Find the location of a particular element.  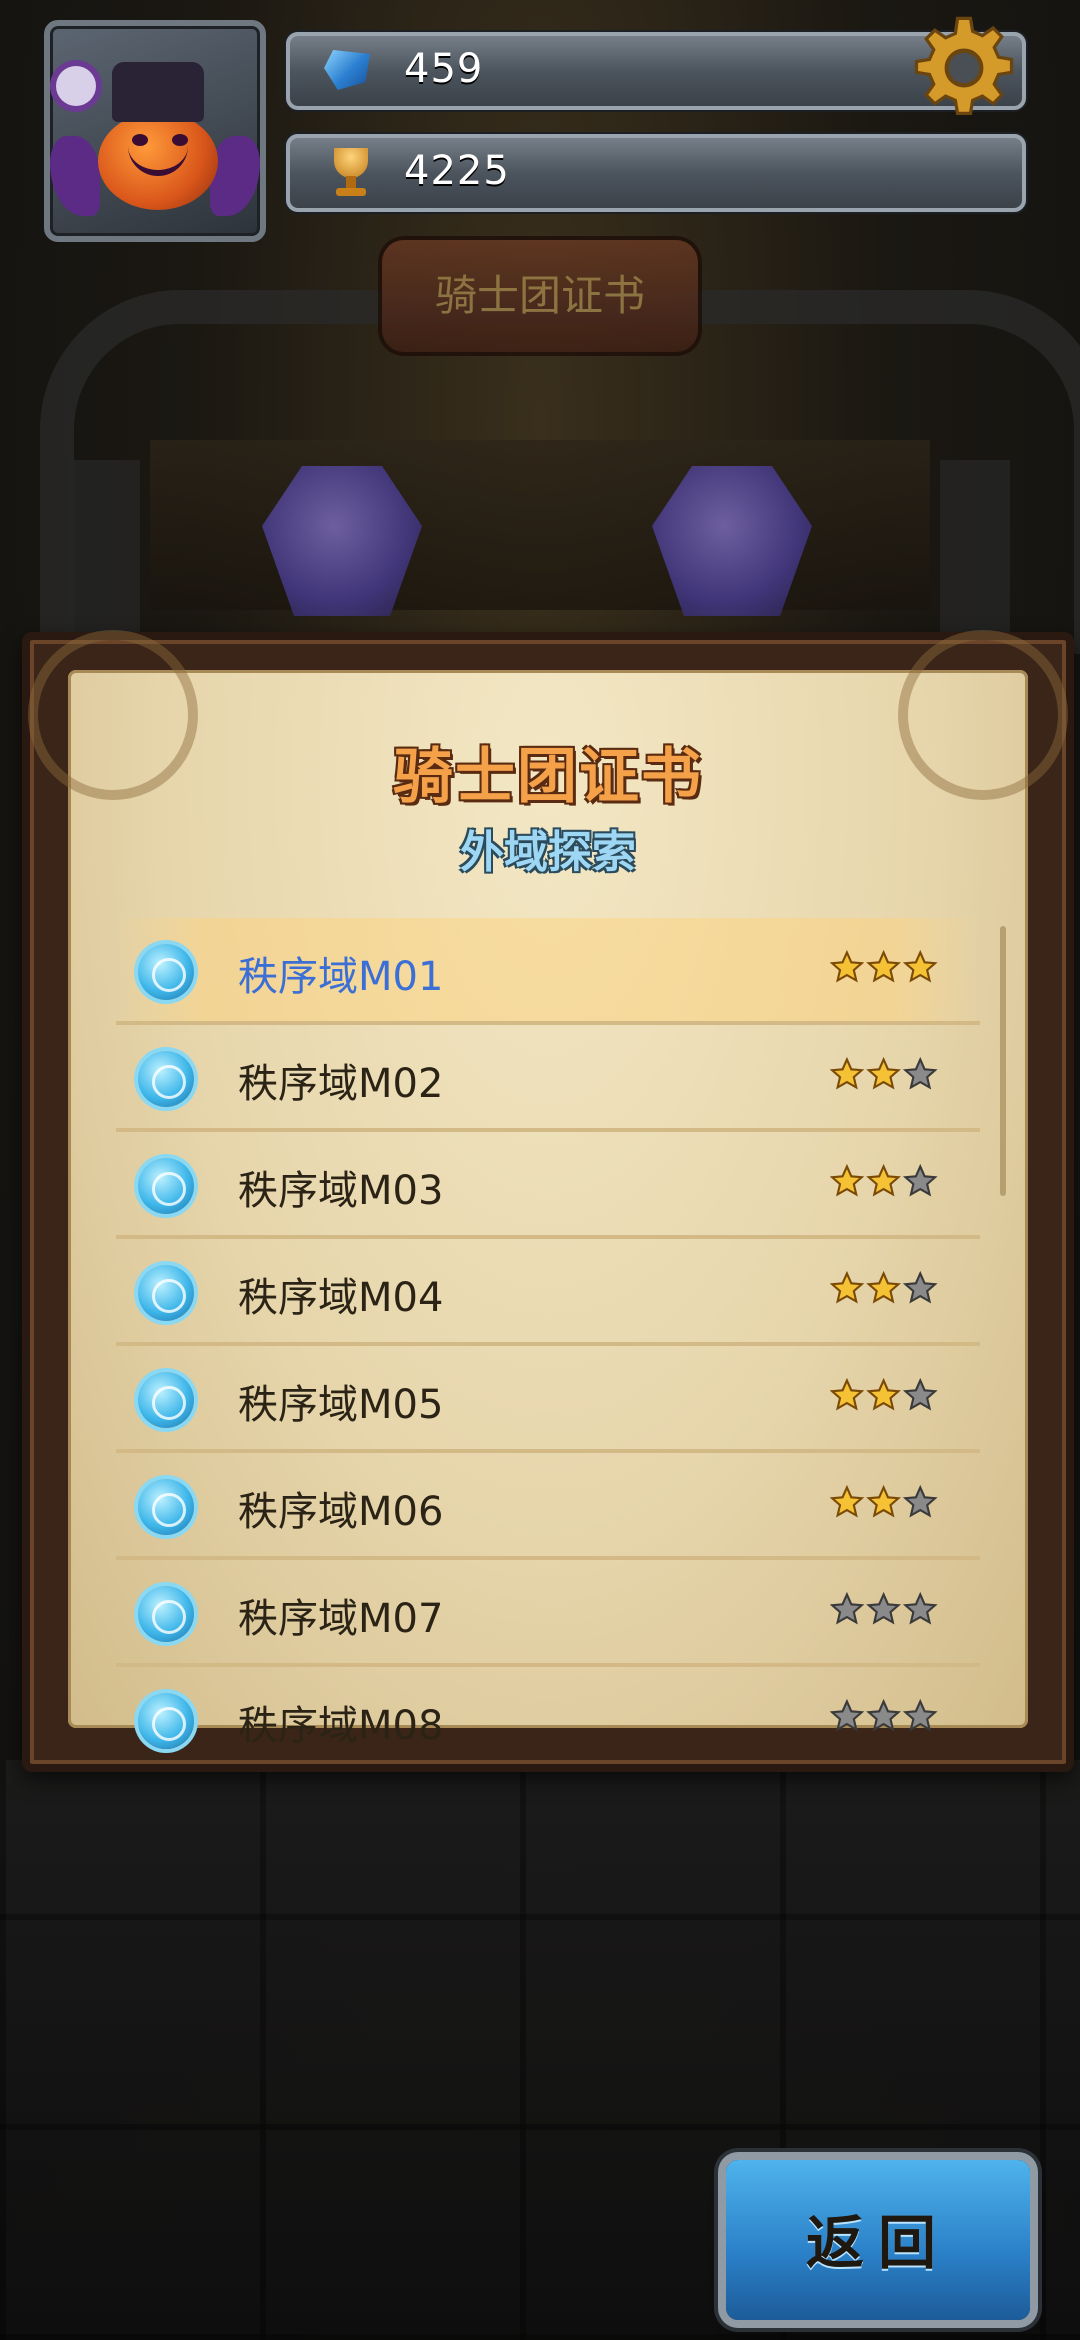

gem-count: 459 is located at coordinates (444, 69).